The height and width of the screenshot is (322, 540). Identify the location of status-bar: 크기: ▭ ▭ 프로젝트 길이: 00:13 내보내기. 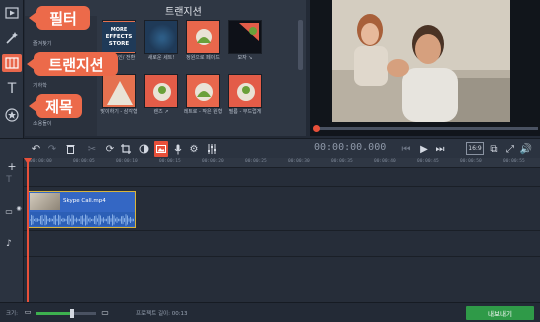
(270, 312).